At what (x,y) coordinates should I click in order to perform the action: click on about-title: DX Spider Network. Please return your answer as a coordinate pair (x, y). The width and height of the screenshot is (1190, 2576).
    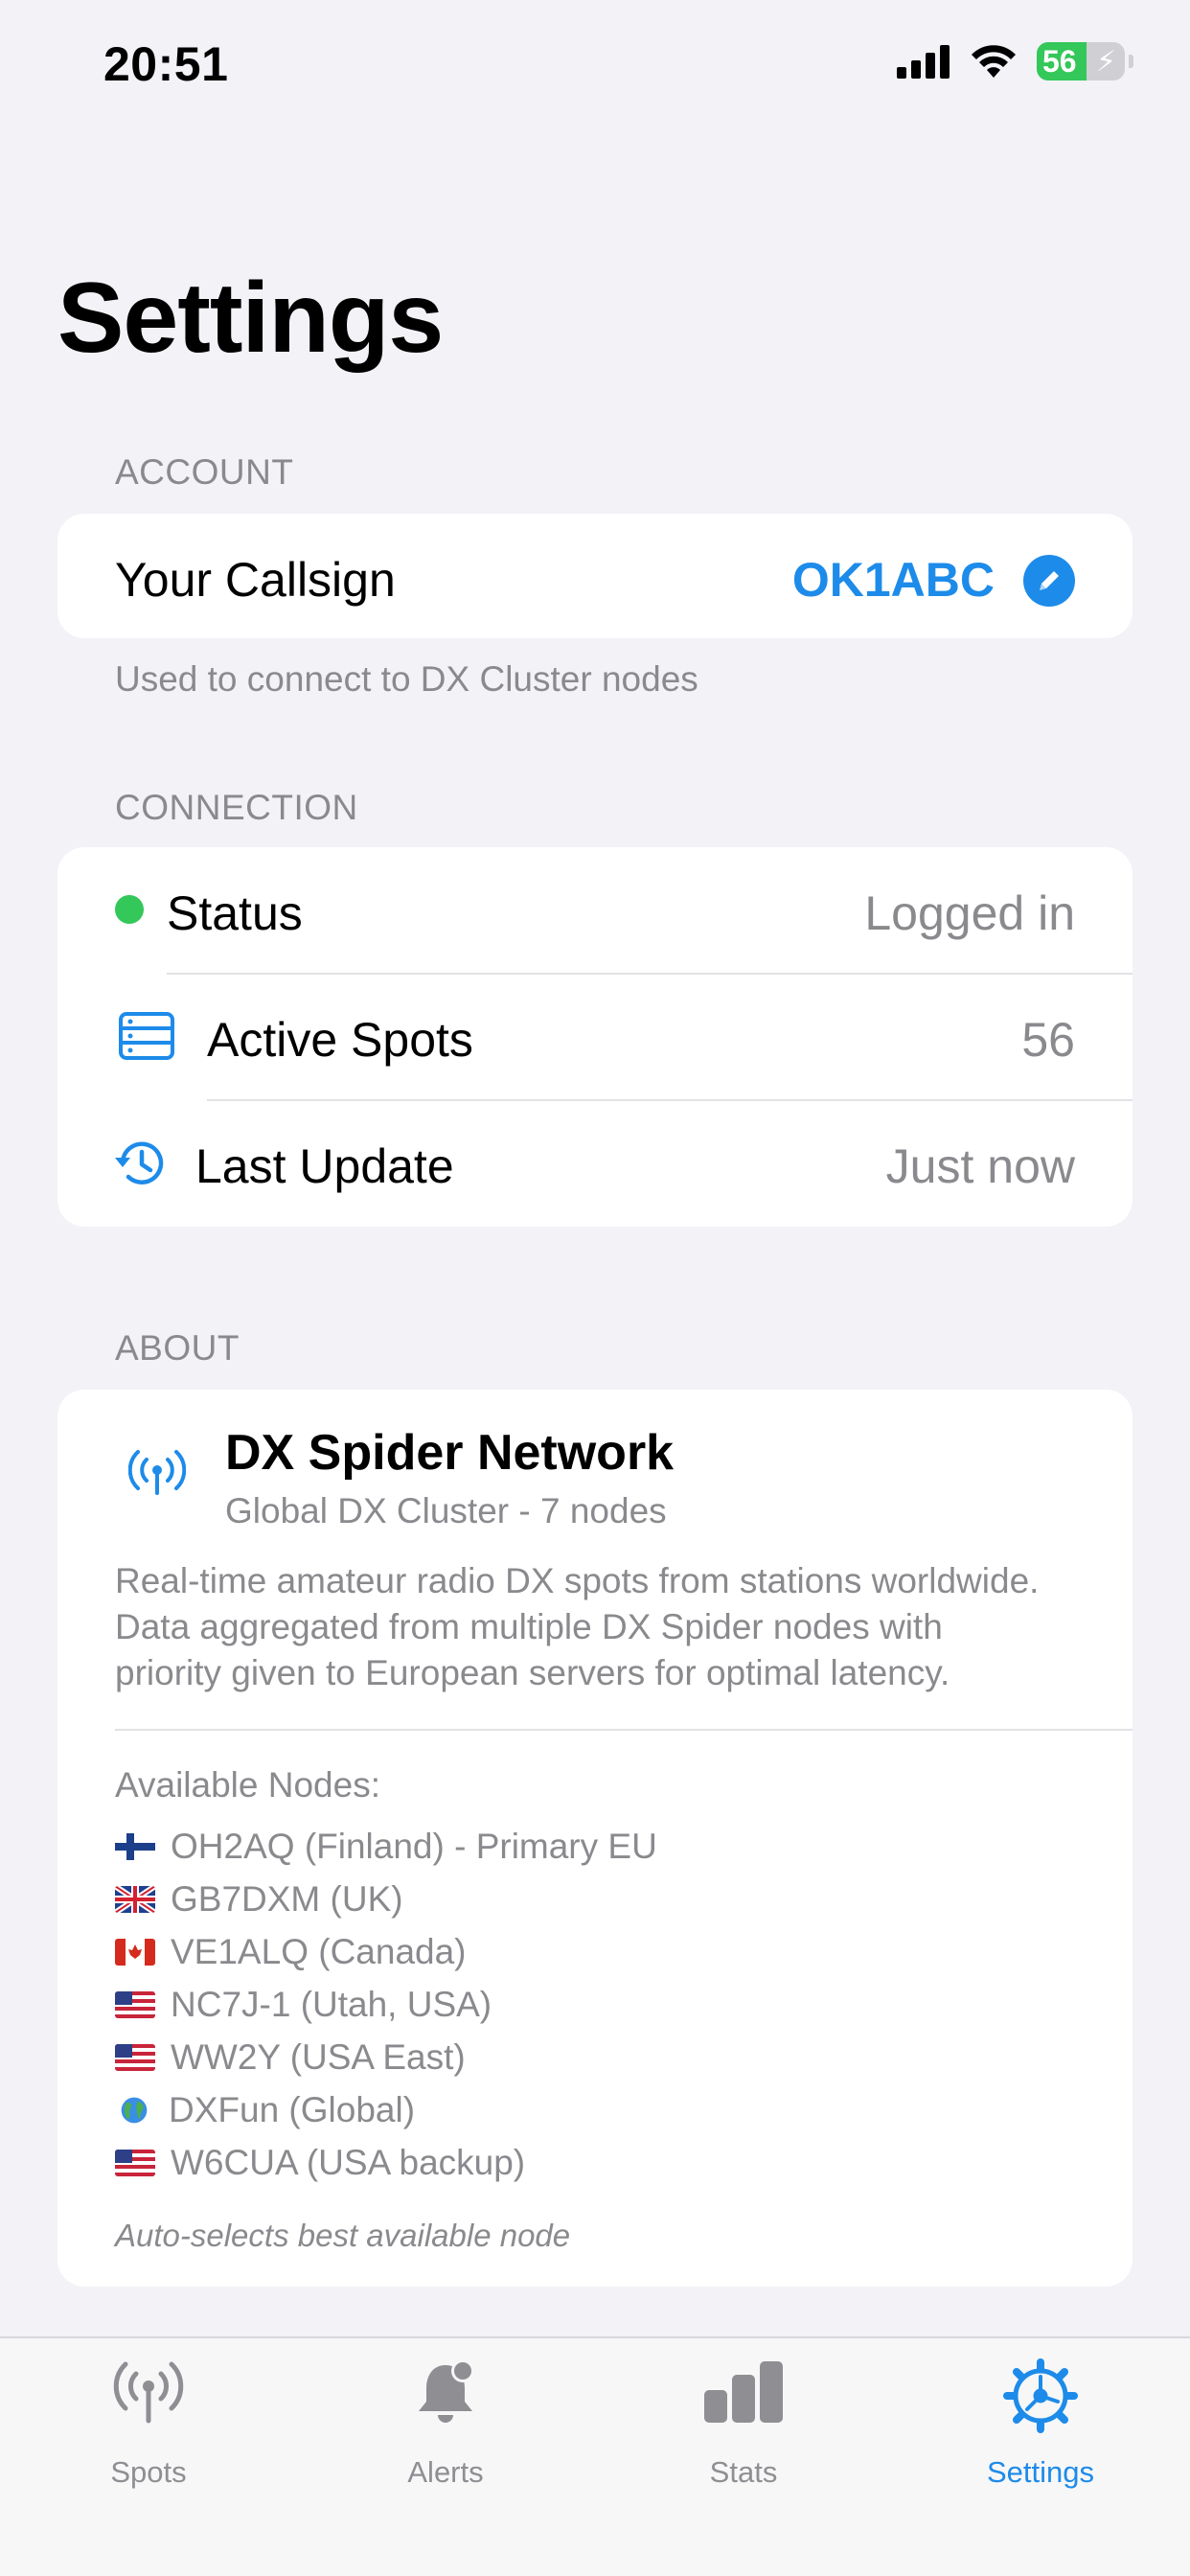
    Looking at the image, I should click on (450, 1453).